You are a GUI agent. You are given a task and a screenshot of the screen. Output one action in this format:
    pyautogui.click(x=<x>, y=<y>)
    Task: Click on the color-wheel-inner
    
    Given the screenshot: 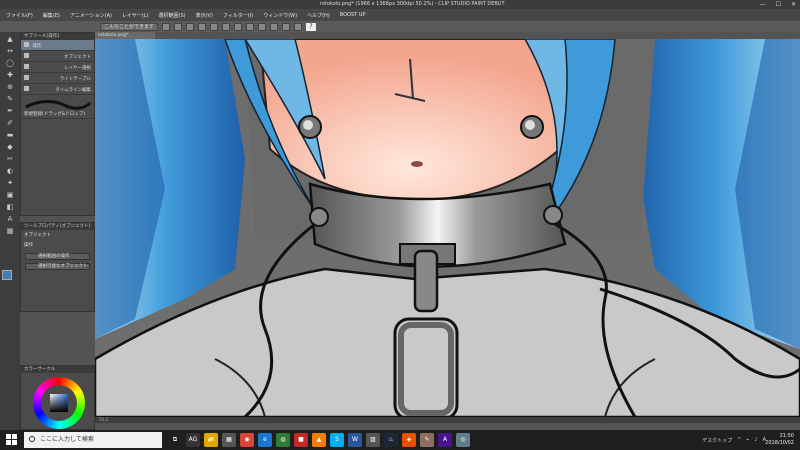 What is the action you would take?
    pyautogui.click(x=59, y=403)
    